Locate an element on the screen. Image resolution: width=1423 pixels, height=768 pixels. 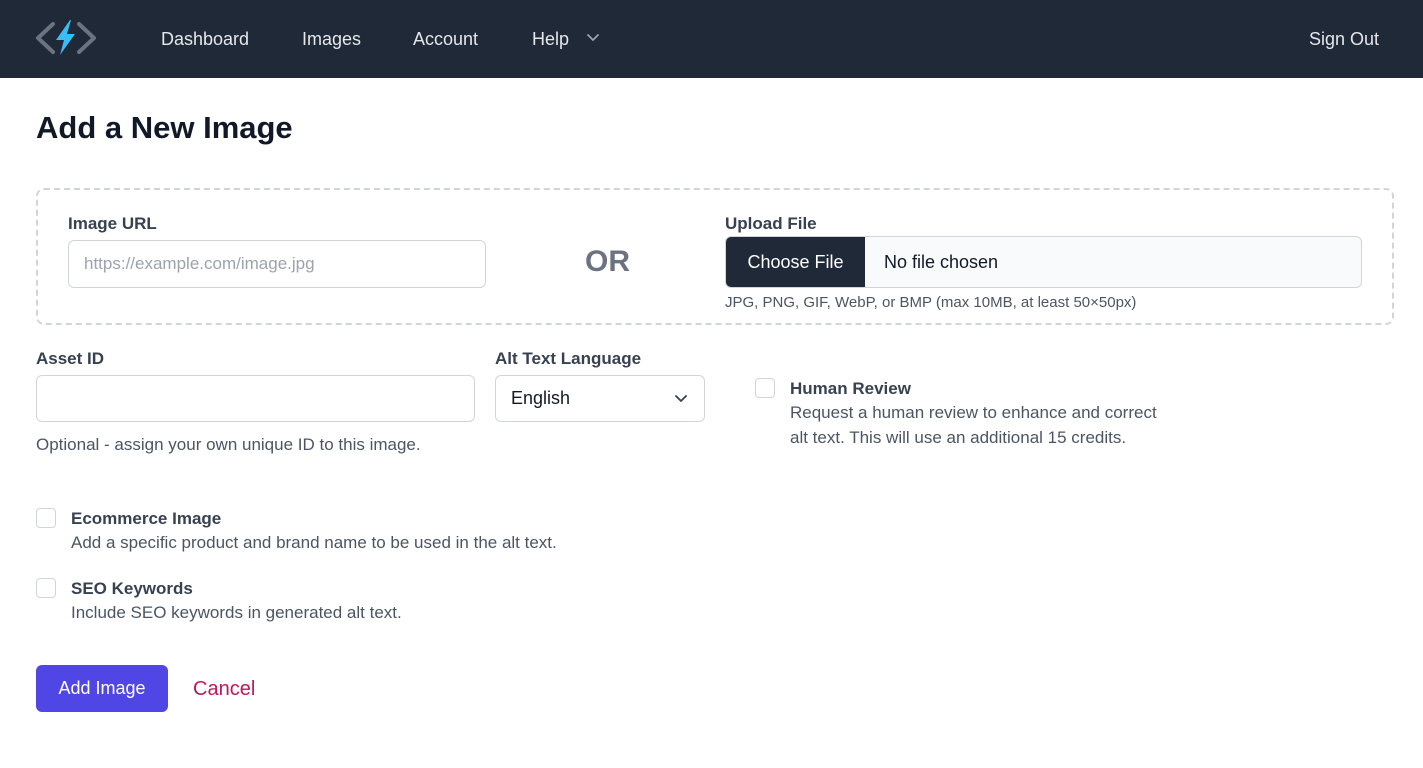
image-url-input is located at coordinates (277, 264).